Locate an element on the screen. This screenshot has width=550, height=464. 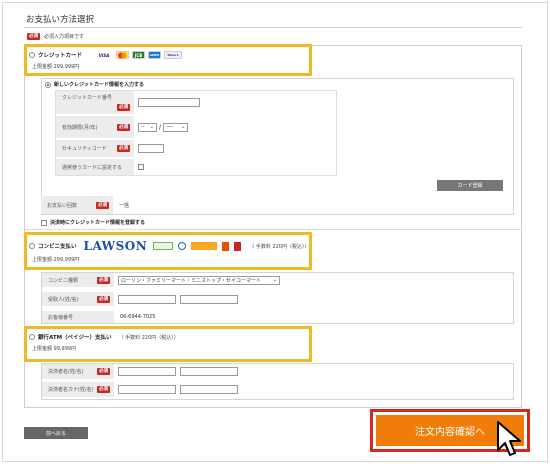
security-code-input is located at coordinates (151, 148).